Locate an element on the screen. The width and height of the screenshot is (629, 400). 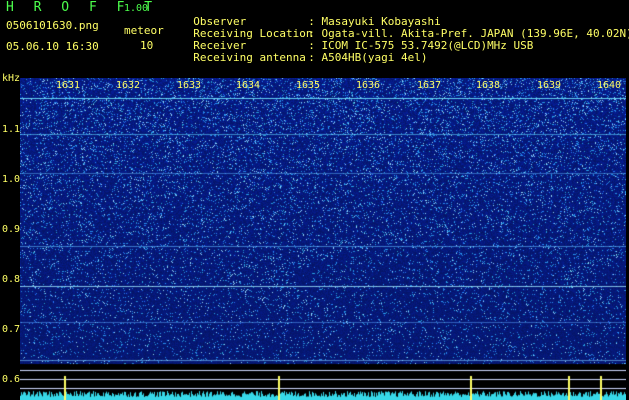
time-tick: 1634 is located at coordinates (248, 85).